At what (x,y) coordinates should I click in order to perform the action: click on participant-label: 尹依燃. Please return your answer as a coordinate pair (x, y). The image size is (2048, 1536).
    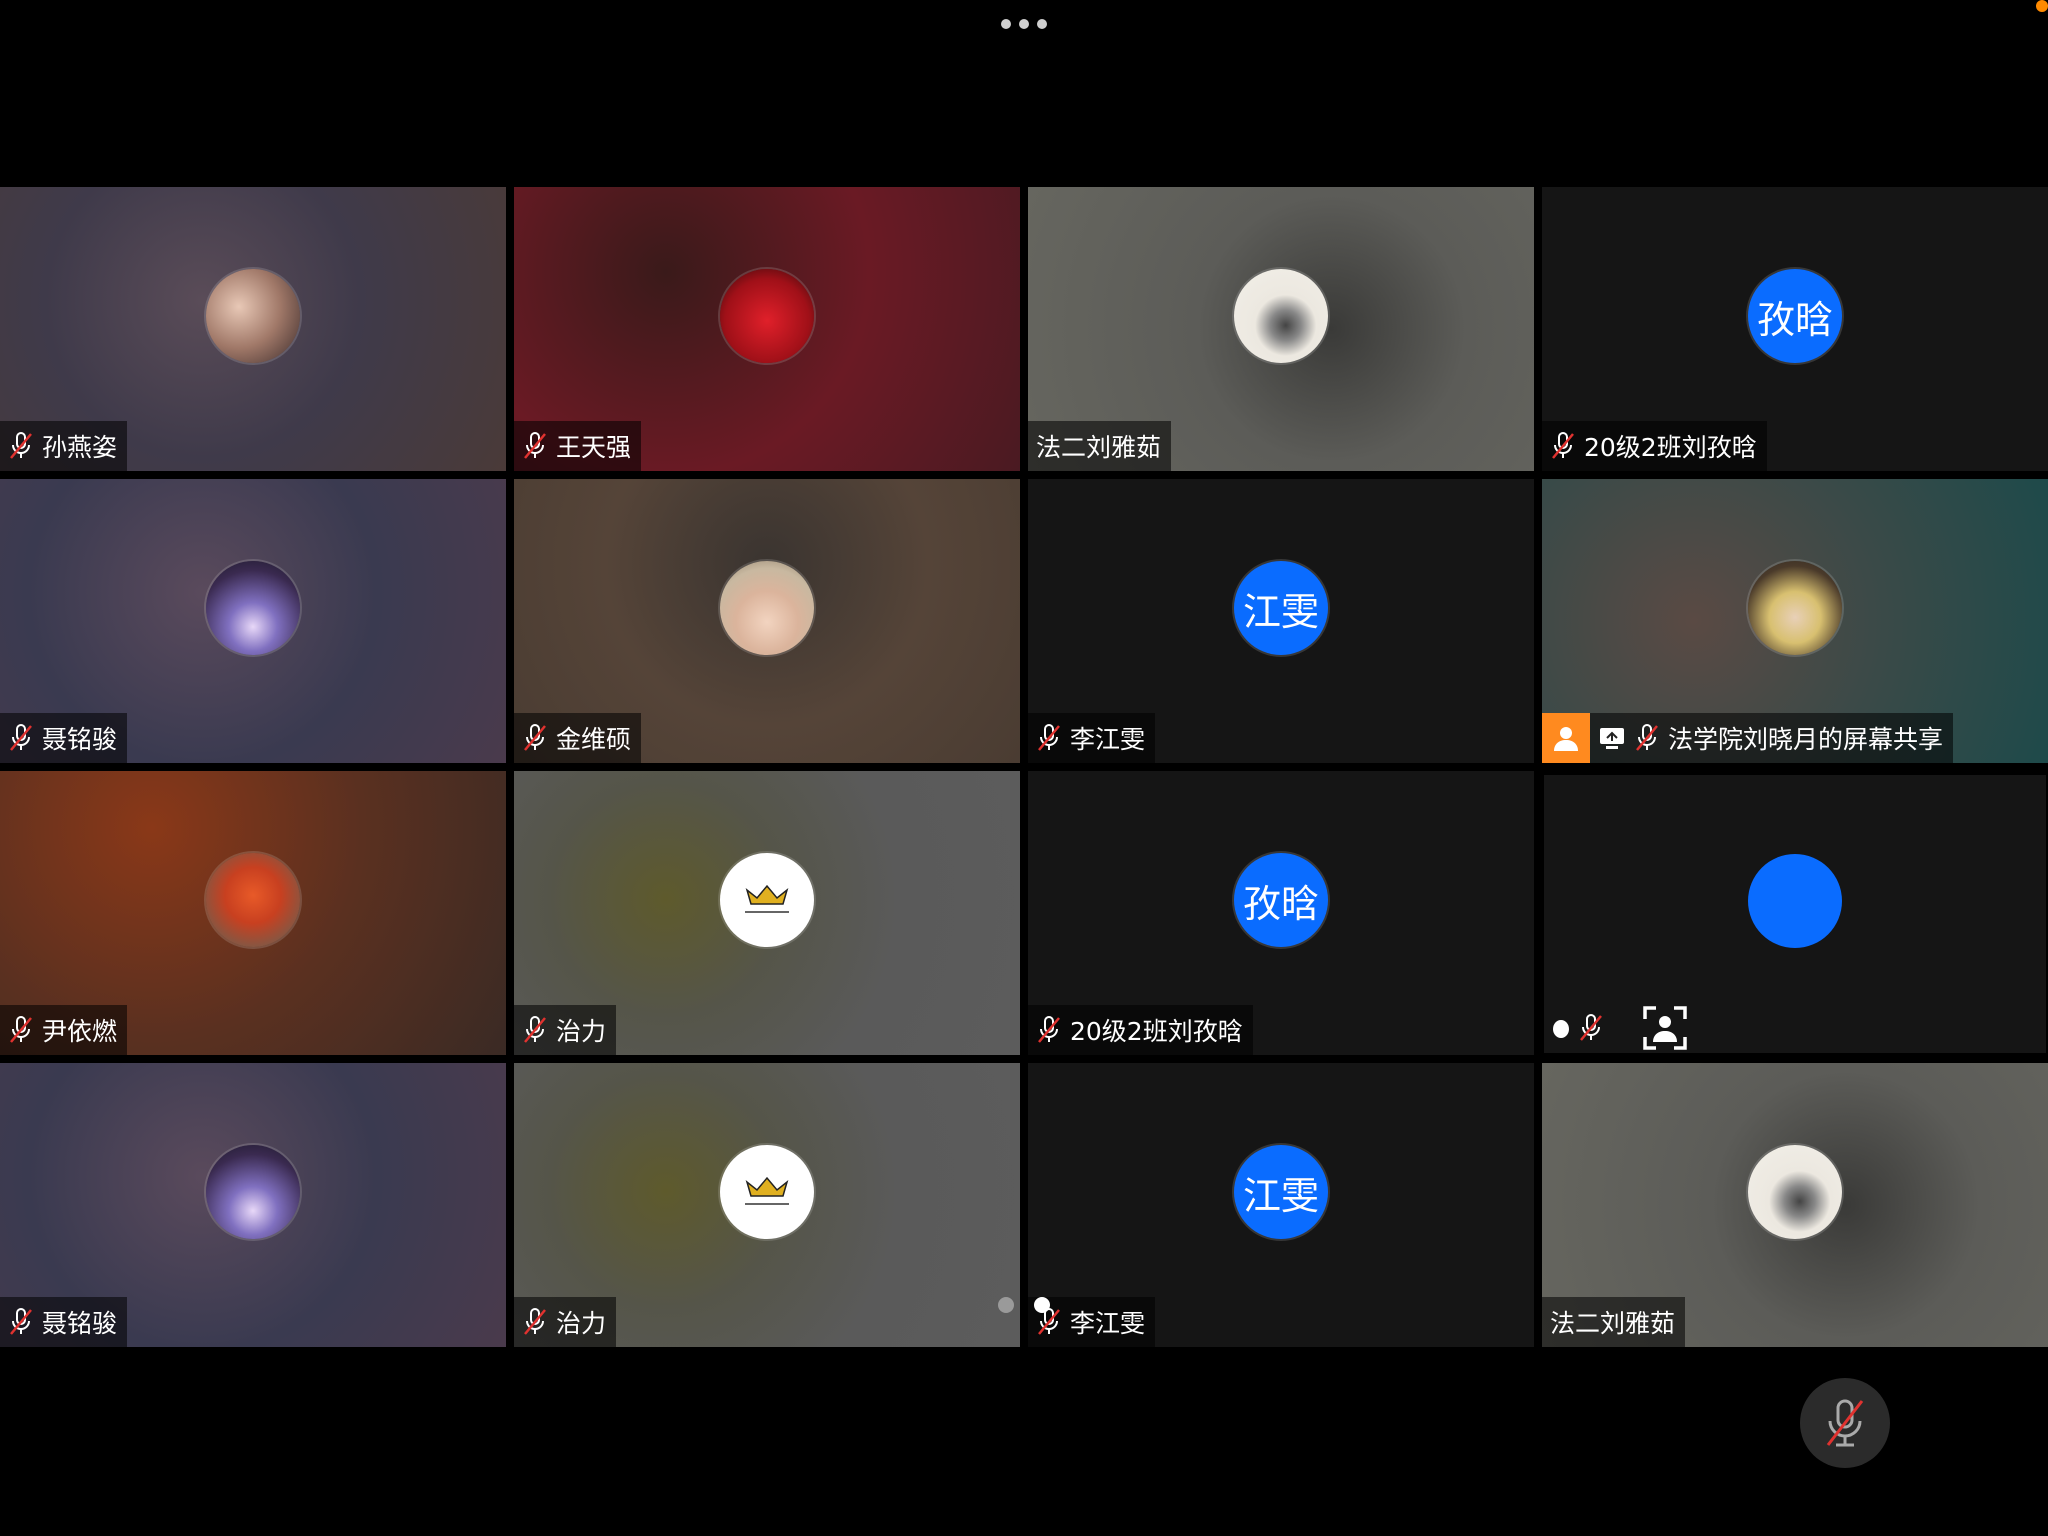
    Looking at the image, I should click on (64, 1030).